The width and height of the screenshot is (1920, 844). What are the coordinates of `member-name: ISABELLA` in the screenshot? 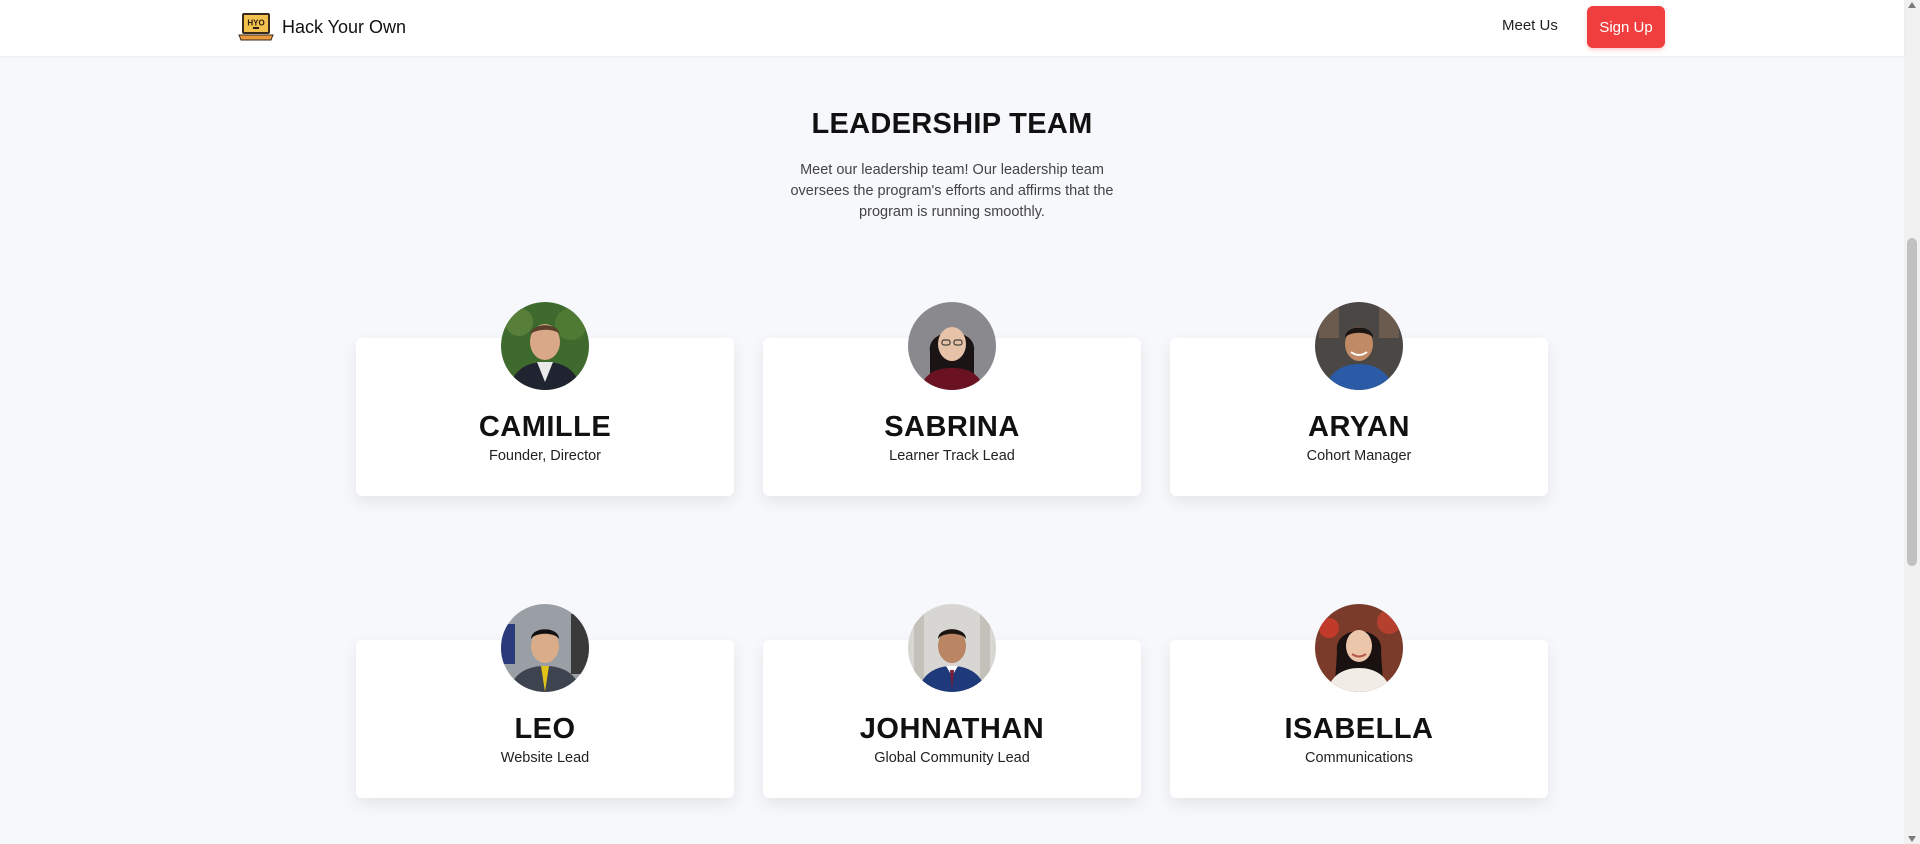 It's located at (1359, 729).